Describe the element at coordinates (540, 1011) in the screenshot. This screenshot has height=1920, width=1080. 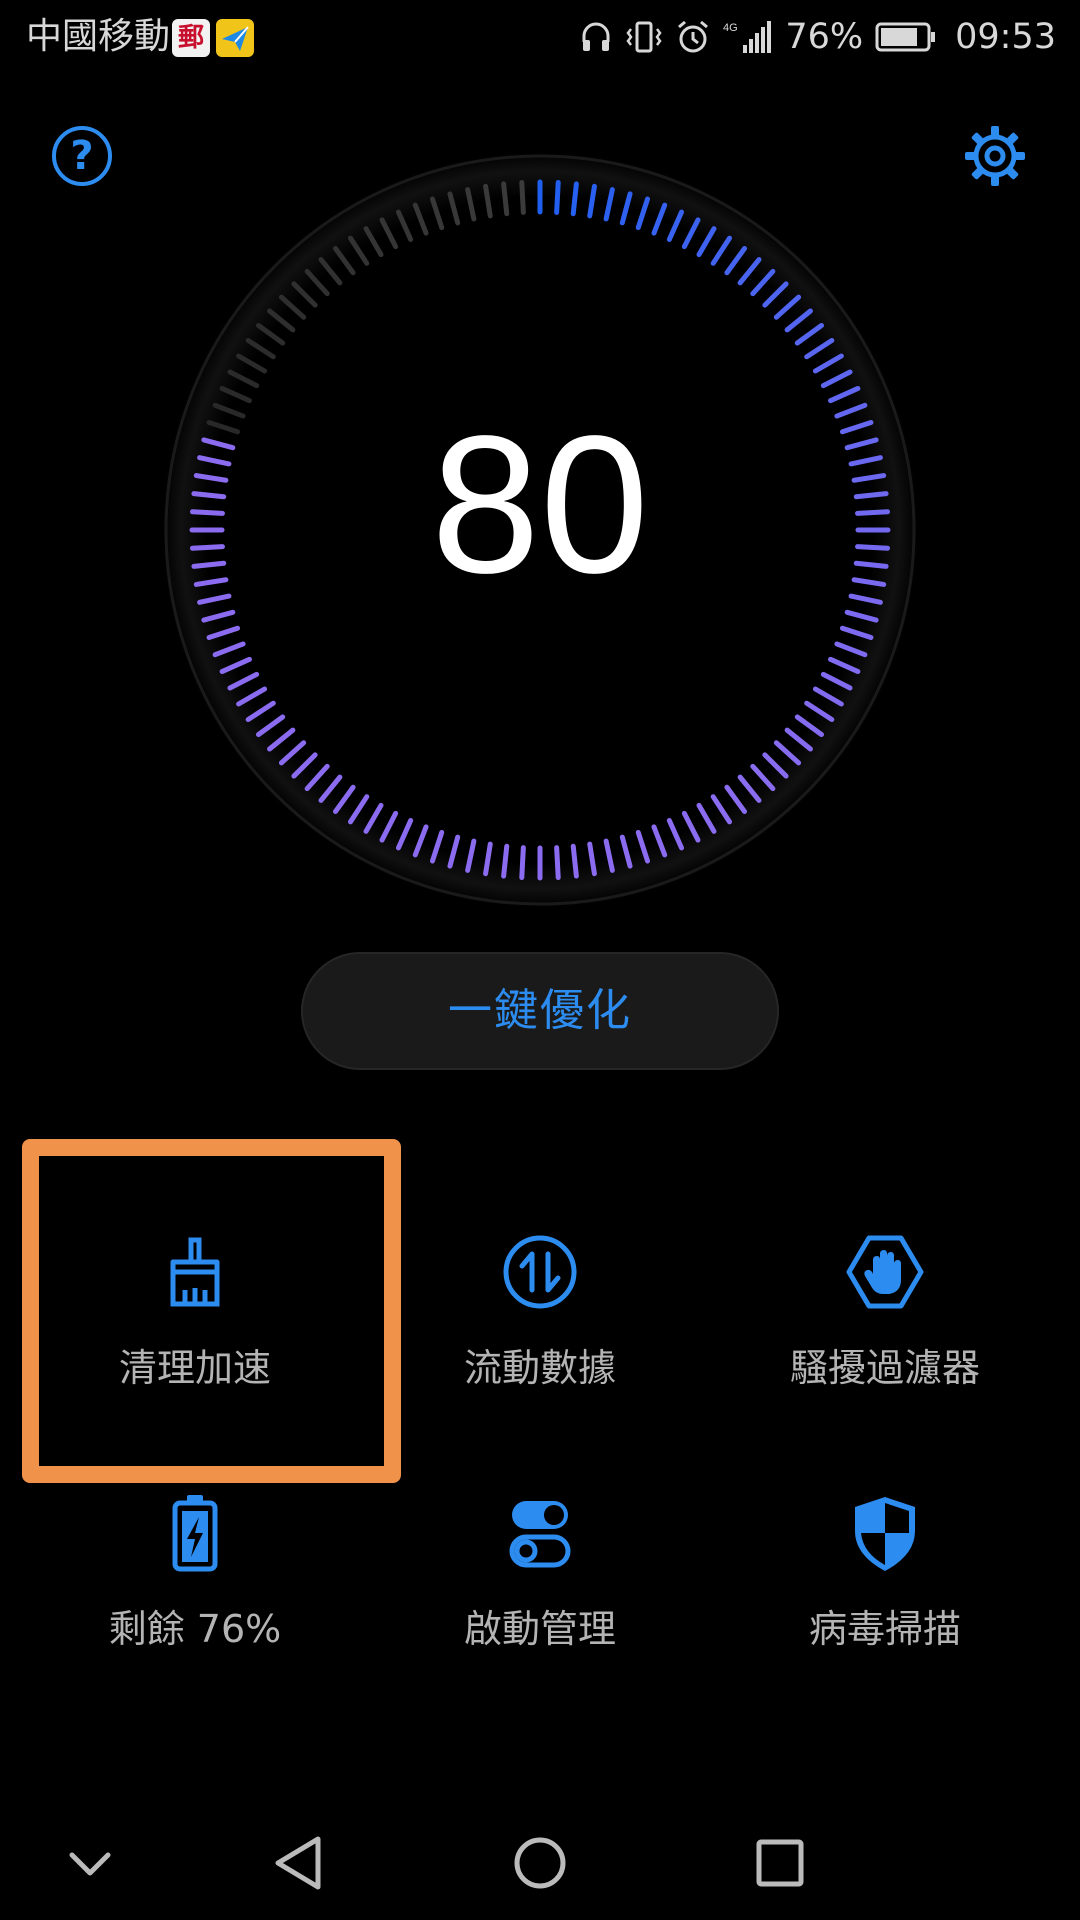
I see `optimize-button: 一鍵優化` at that location.